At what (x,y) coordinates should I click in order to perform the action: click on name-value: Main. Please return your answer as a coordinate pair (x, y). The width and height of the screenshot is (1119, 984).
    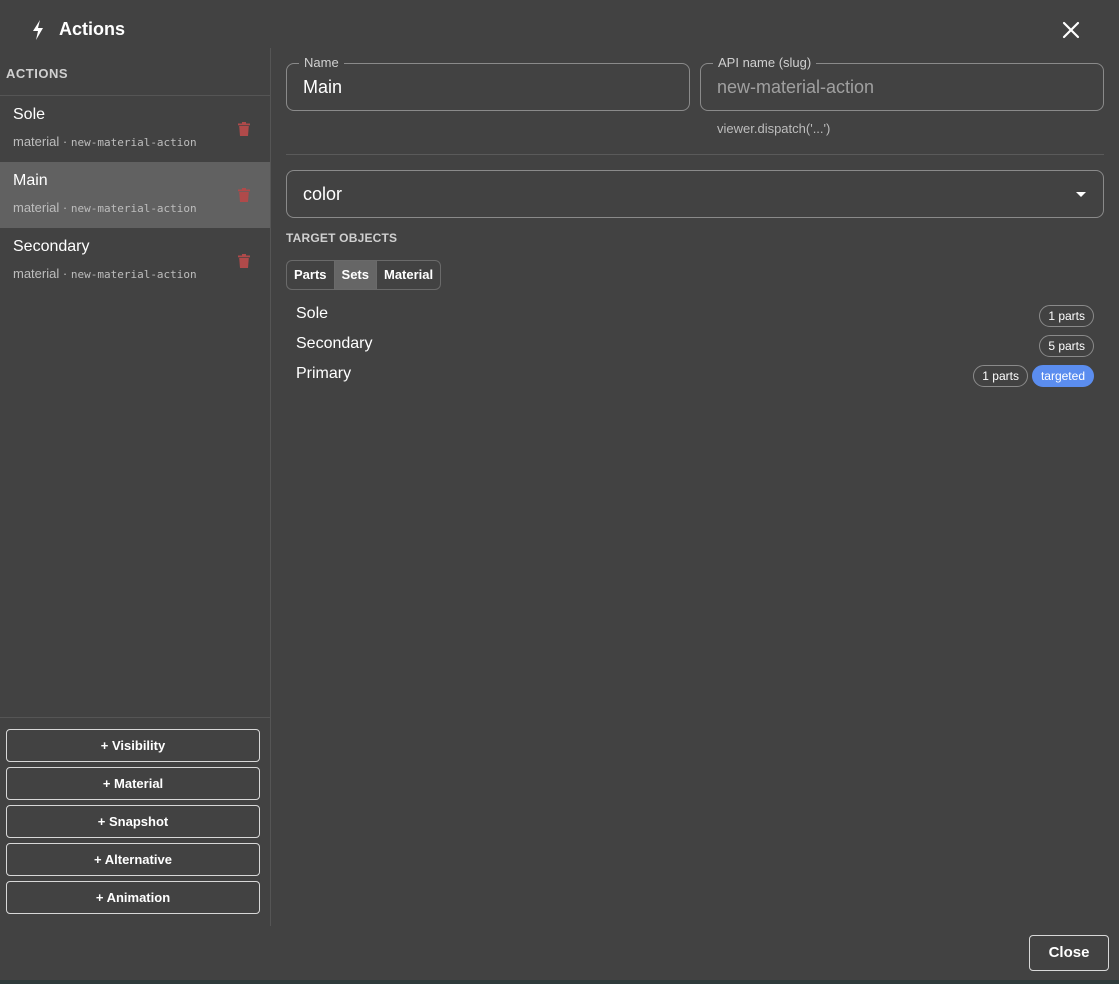
    Looking at the image, I should click on (323, 87).